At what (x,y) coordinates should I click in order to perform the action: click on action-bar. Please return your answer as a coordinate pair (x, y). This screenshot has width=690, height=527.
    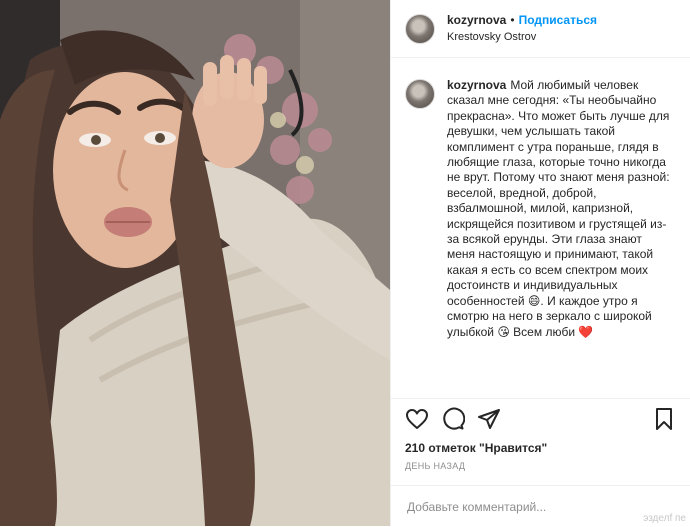
    Looking at the image, I should click on (540, 419).